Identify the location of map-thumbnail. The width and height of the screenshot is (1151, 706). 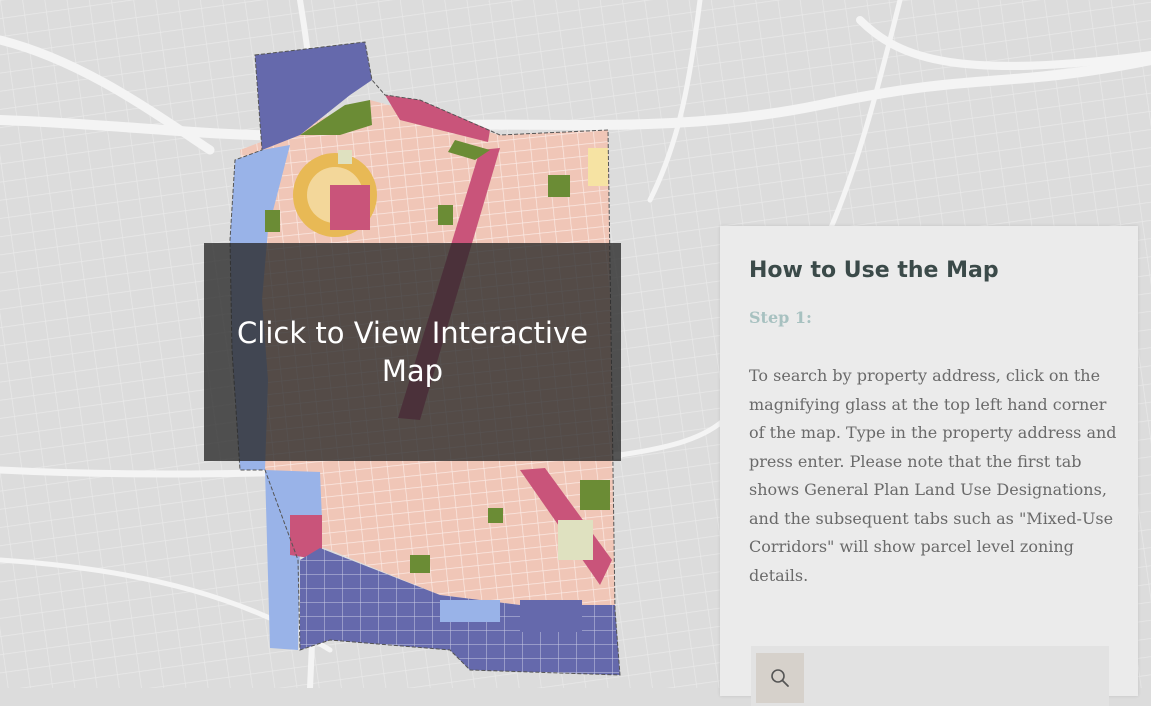
(930, 676).